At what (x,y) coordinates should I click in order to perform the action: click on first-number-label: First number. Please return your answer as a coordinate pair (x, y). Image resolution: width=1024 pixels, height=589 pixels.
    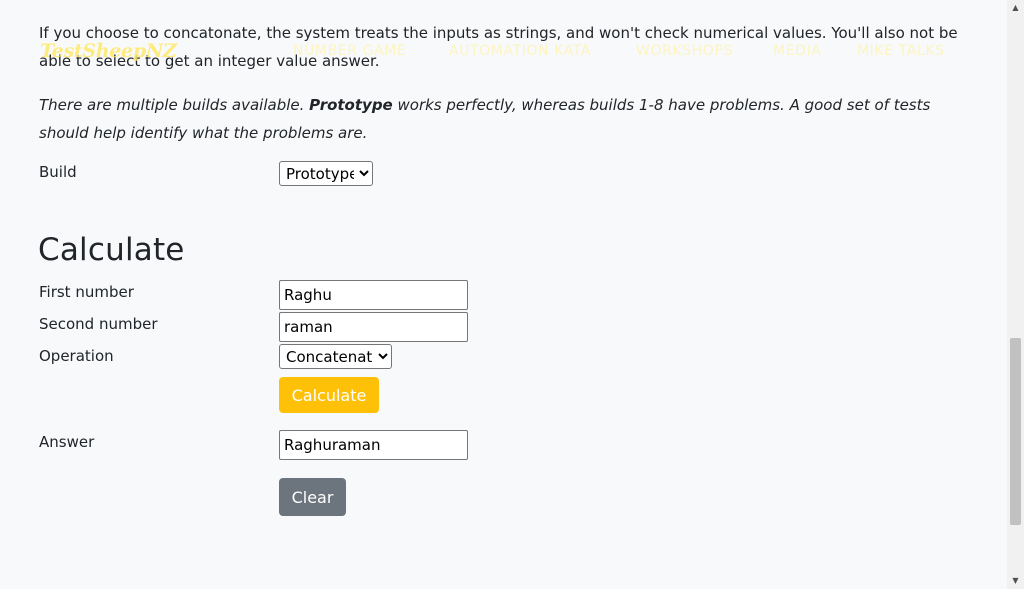
    Looking at the image, I should click on (86, 292).